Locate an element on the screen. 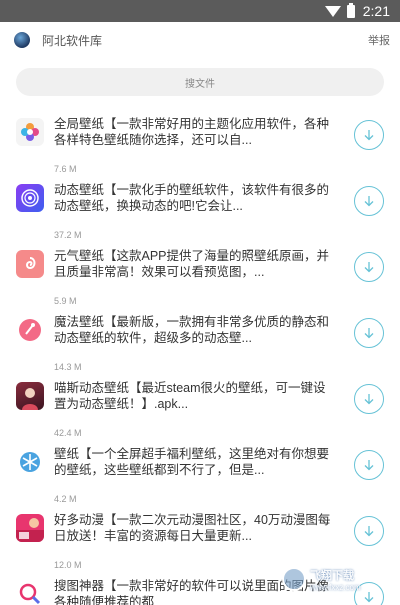 Image resolution: width=400 pixels, height=605 pixels. search-app-icon is located at coordinates (30, 592).